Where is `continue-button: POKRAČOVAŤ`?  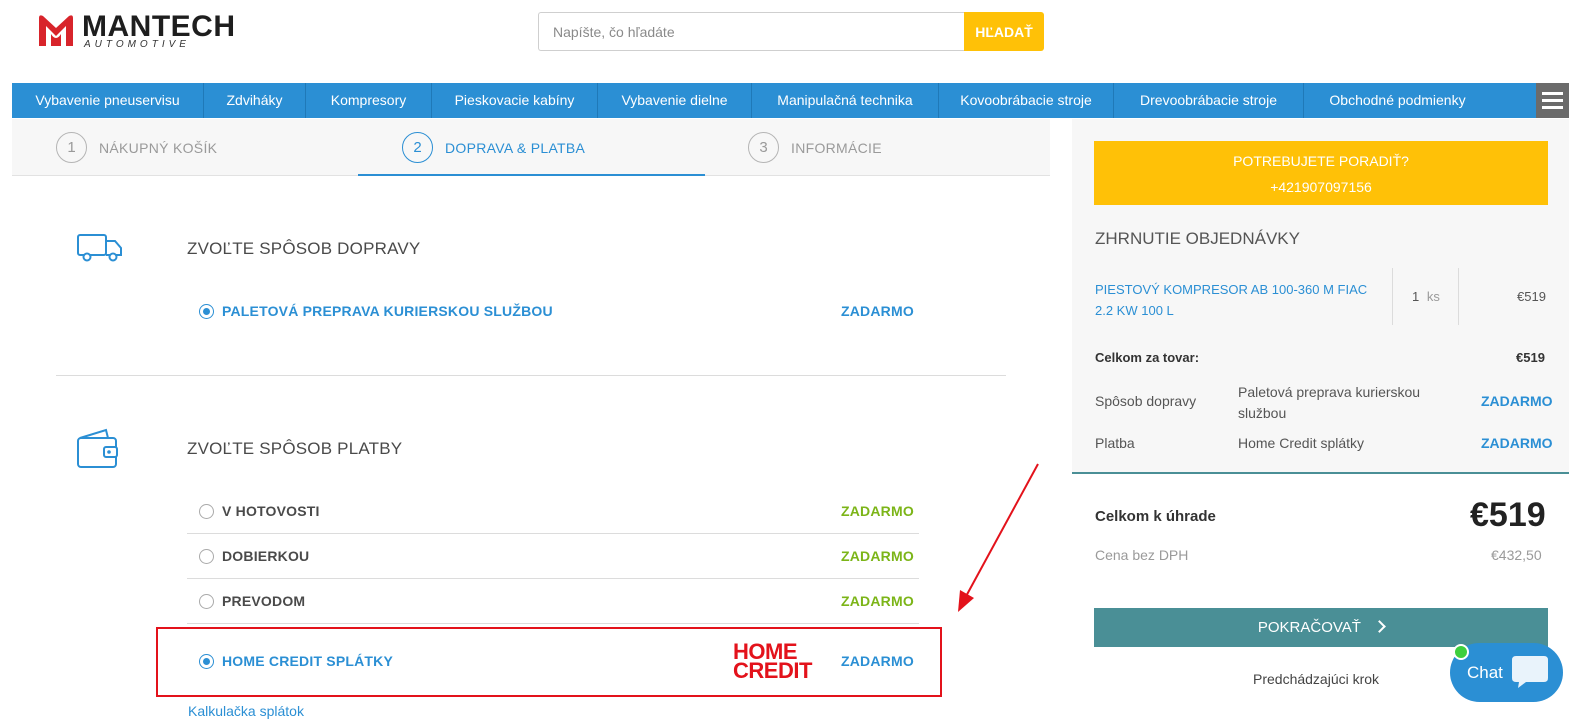 continue-button: POKRAČOVAŤ is located at coordinates (1321, 627).